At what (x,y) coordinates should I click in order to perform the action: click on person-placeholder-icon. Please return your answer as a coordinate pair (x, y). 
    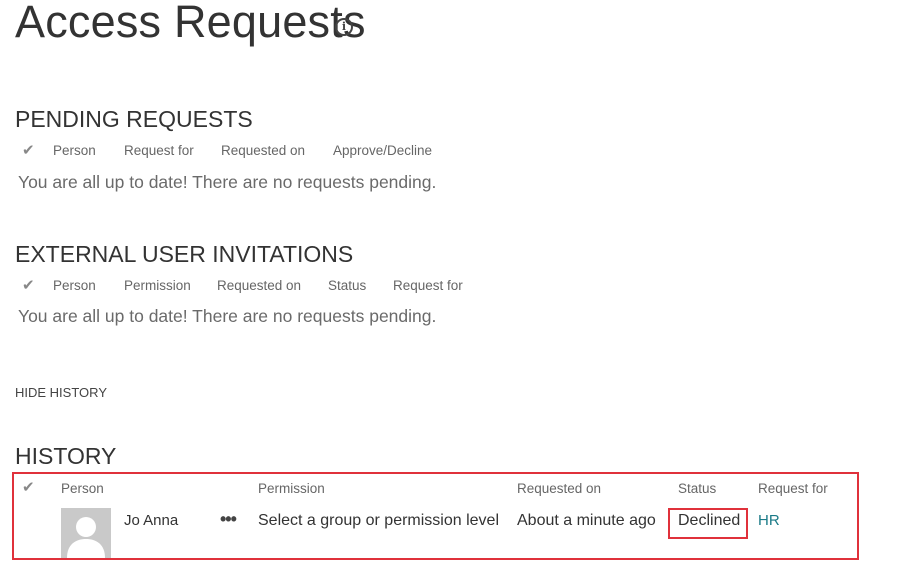
    Looking at the image, I should click on (86, 533).